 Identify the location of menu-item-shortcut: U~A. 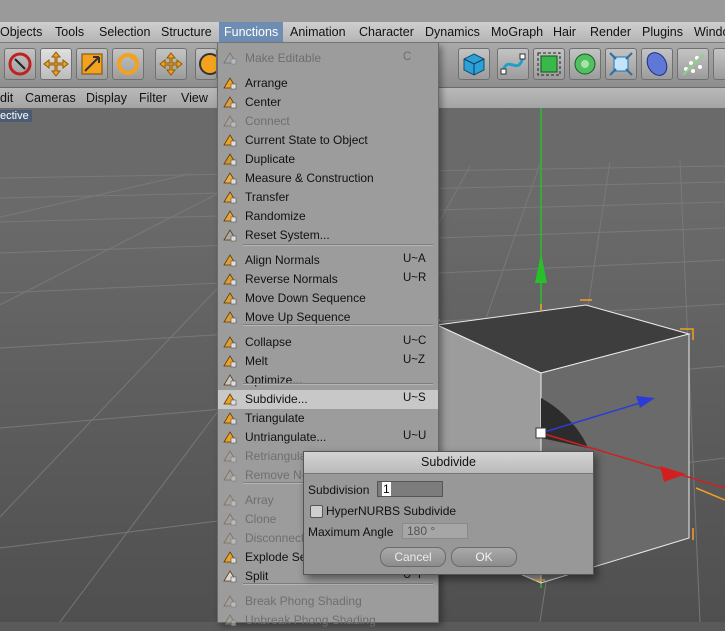
(414, 259).